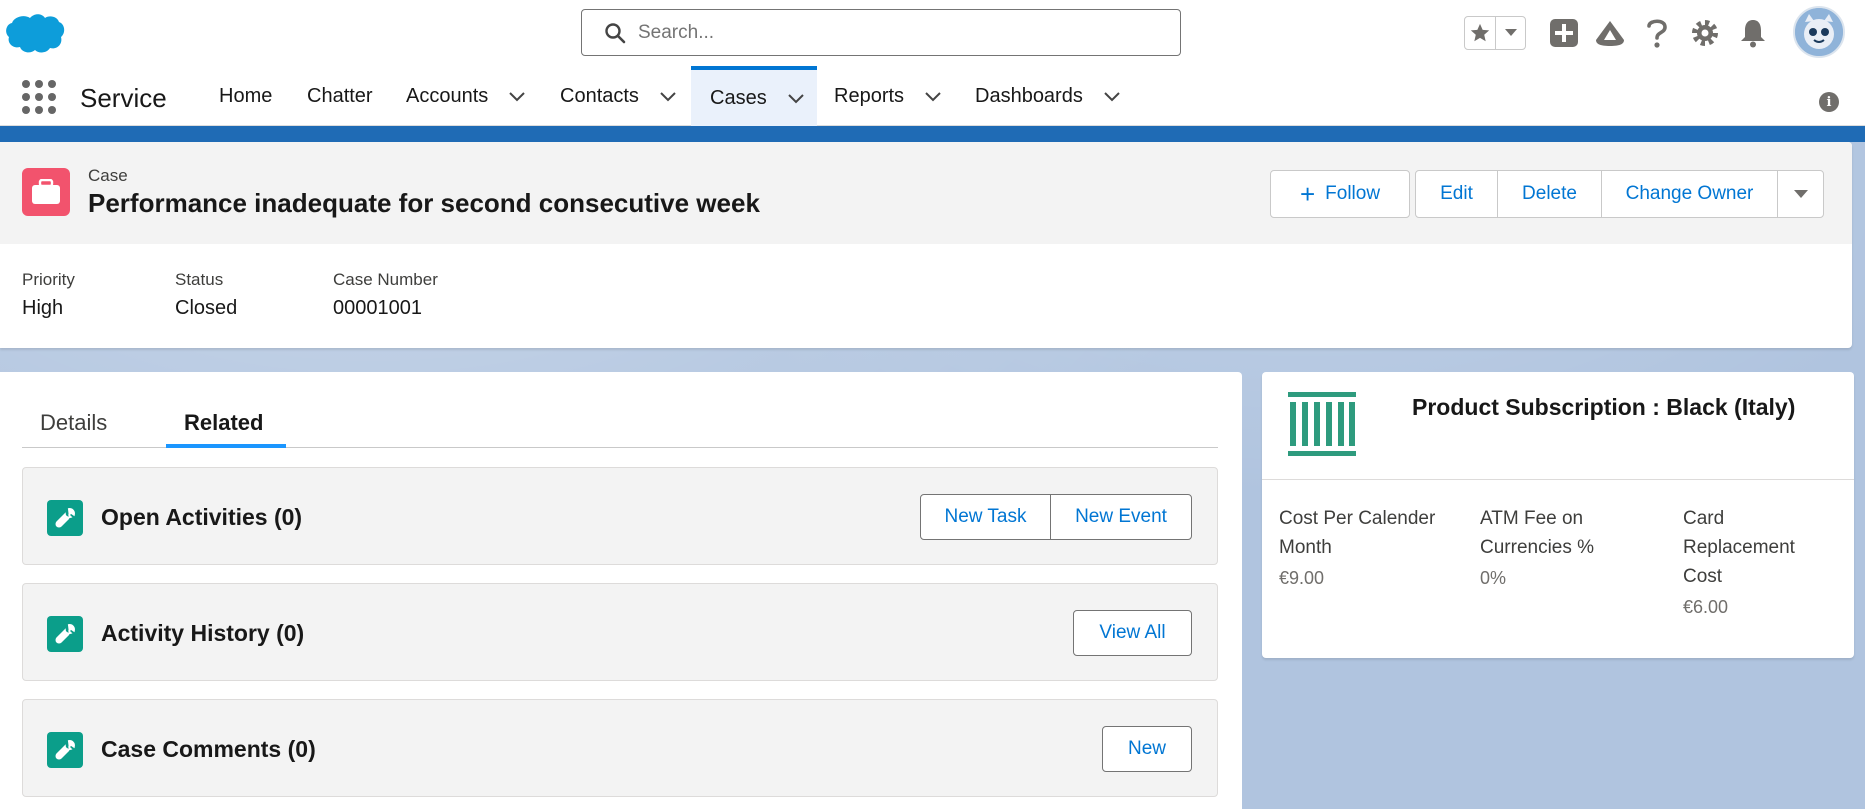  I want to click on new-comment-button: New, so click(1147, 749).